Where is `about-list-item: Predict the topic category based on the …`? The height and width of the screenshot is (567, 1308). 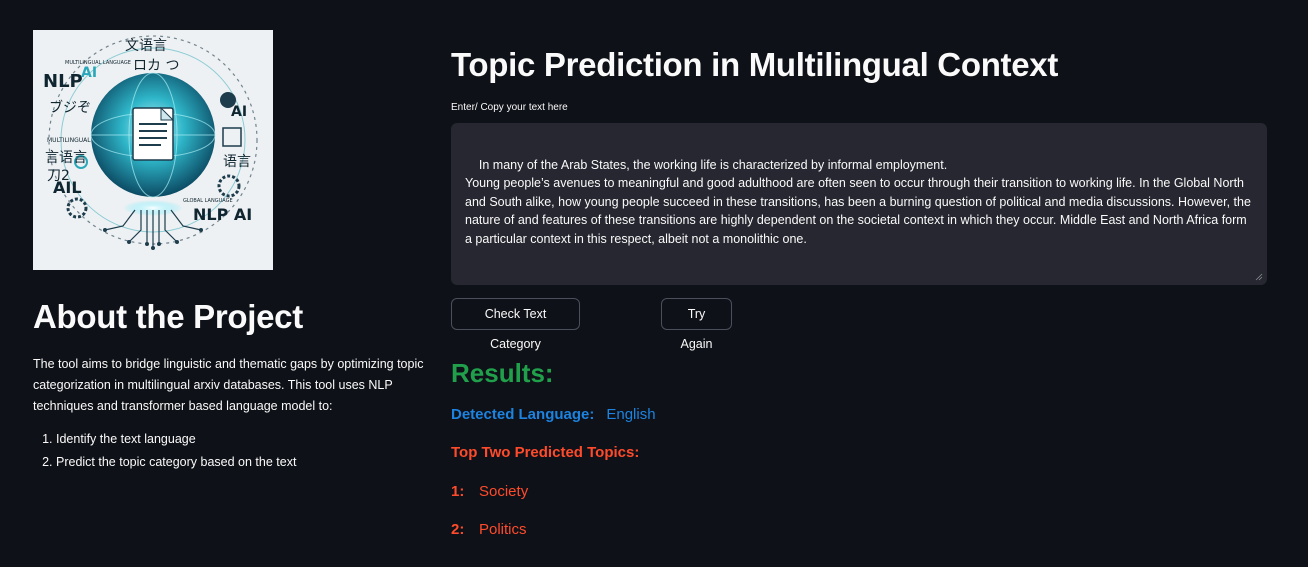
about-list-item: Predict the topic category based on the … is located at coordinates (176, 462).